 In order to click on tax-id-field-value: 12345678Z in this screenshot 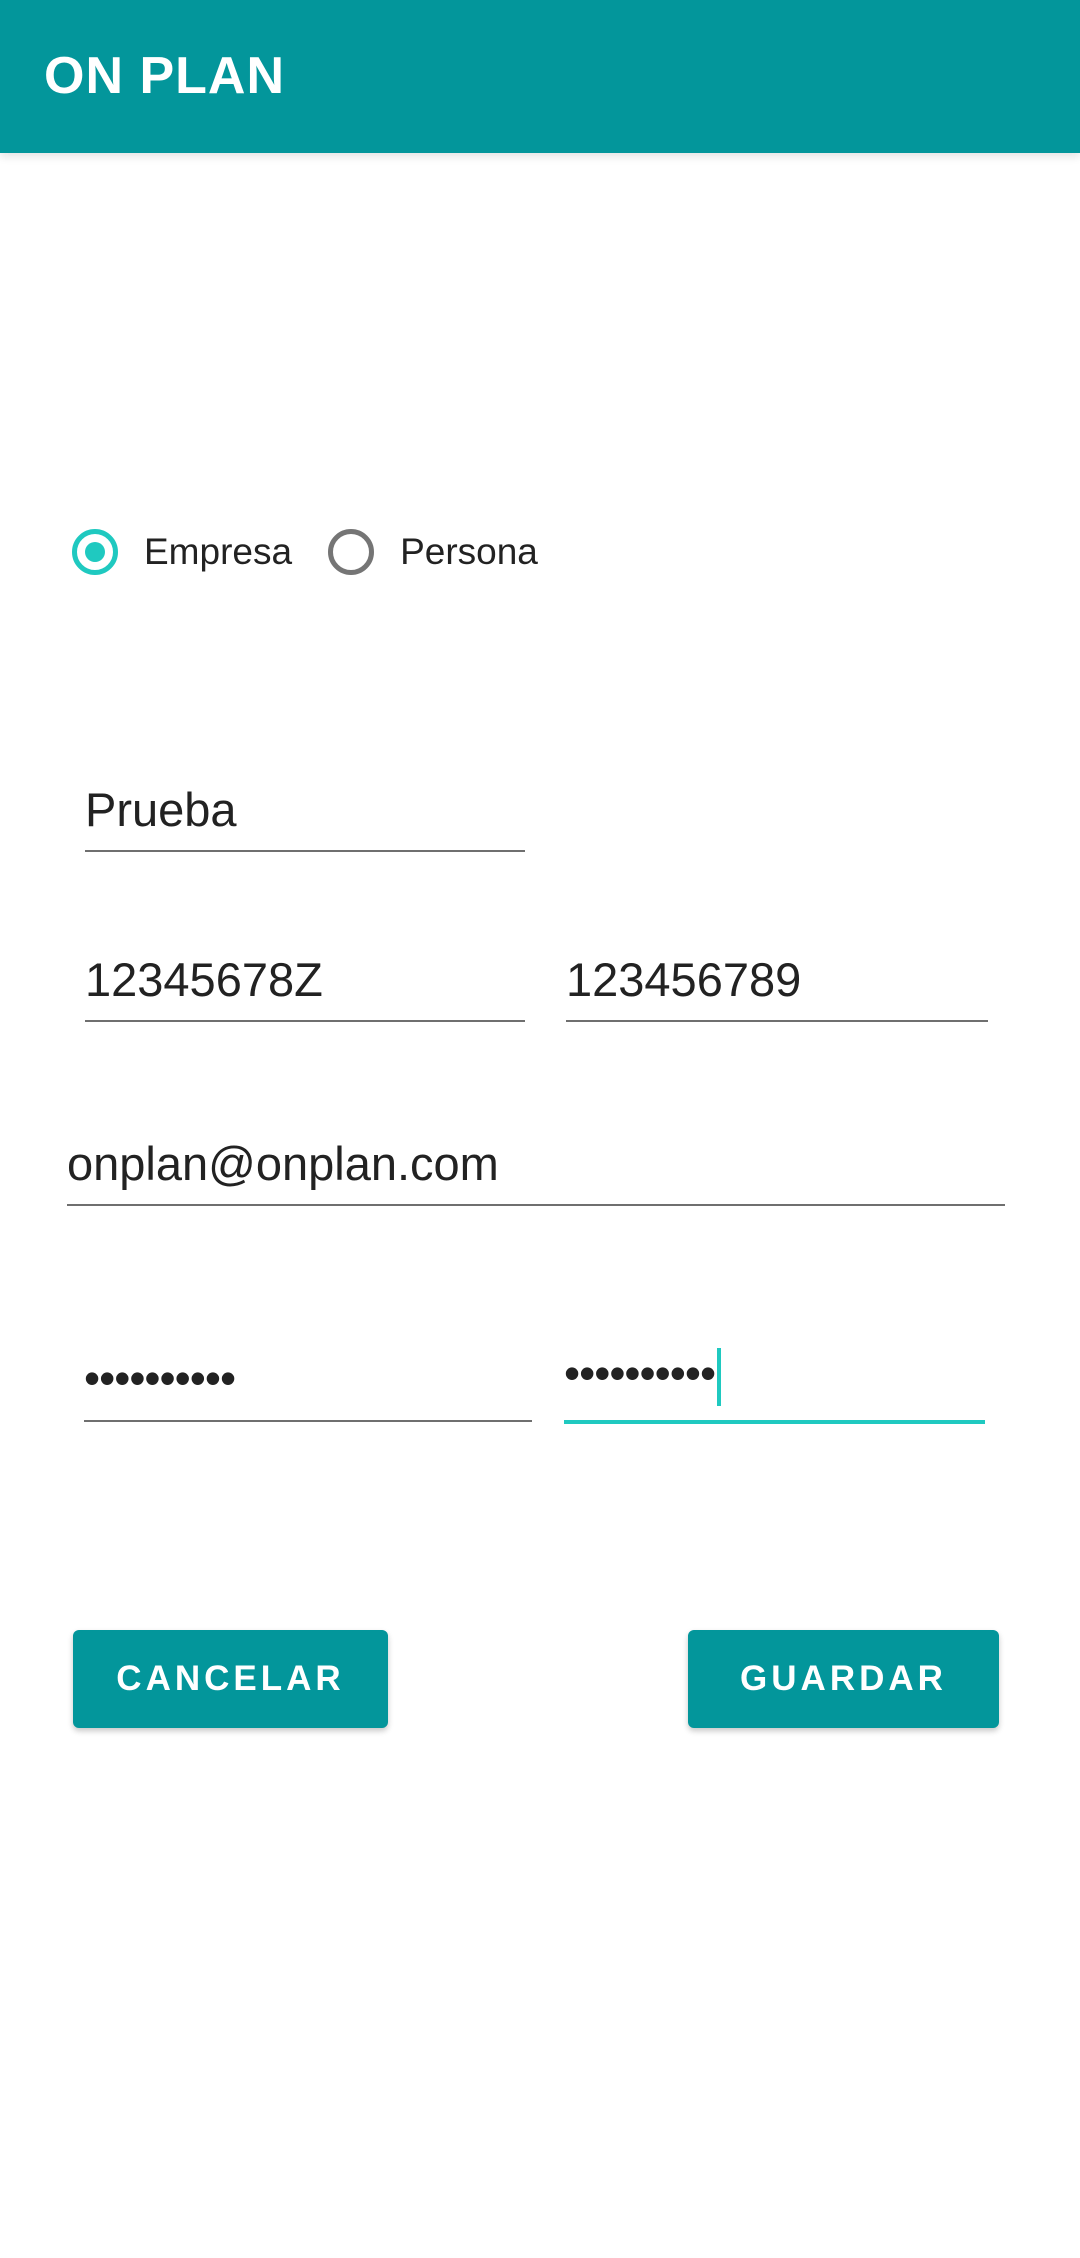, I will do `click(204, 979)`.